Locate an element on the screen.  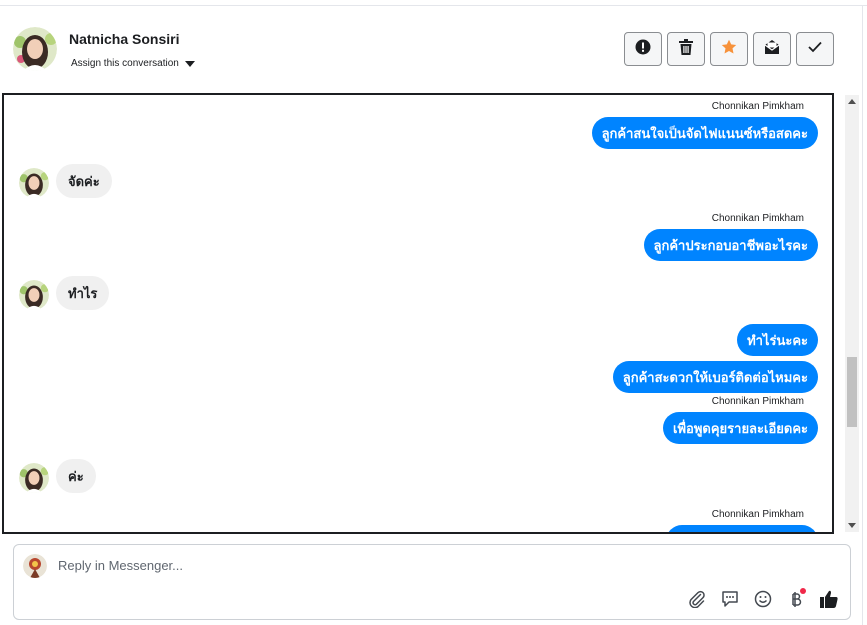
saved-reply-icon is located at coordinates (730, 599).